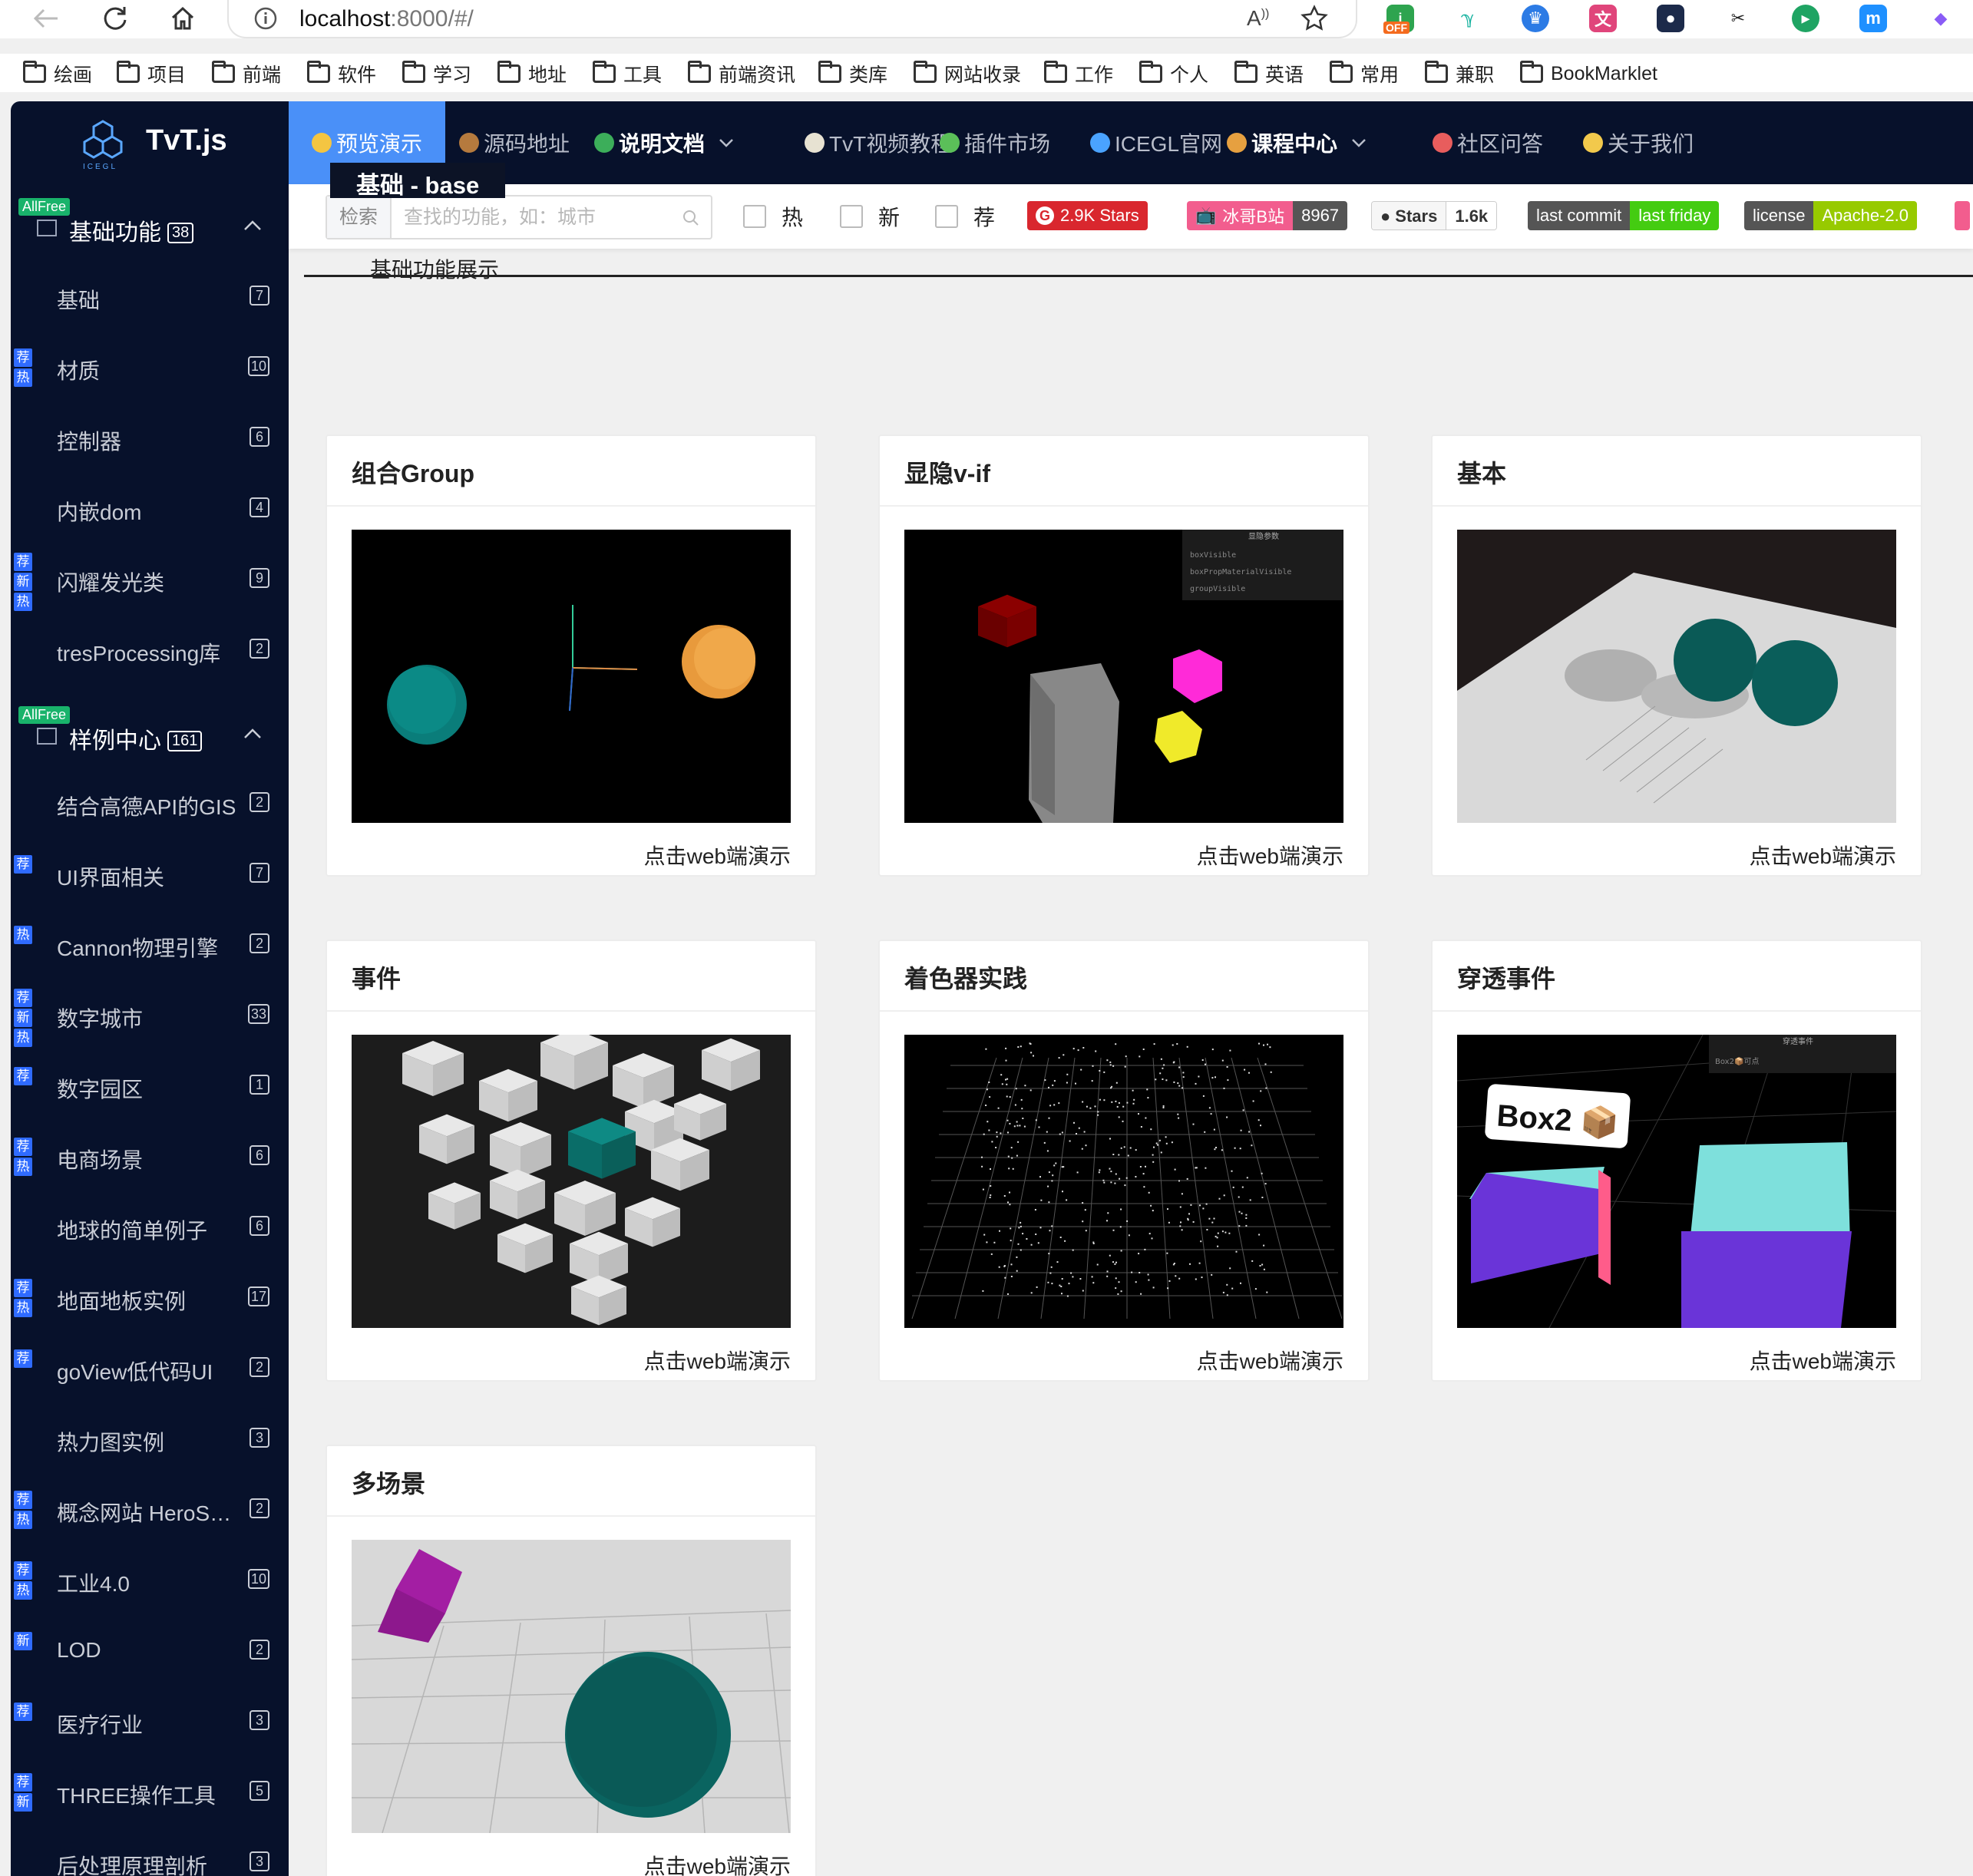 Image resolution: width=1973 pixels, height=1876 pixels. Describe the element at coordinates (664, 142) in the screenshot. I see `nav-item: 说明文档` at that location.